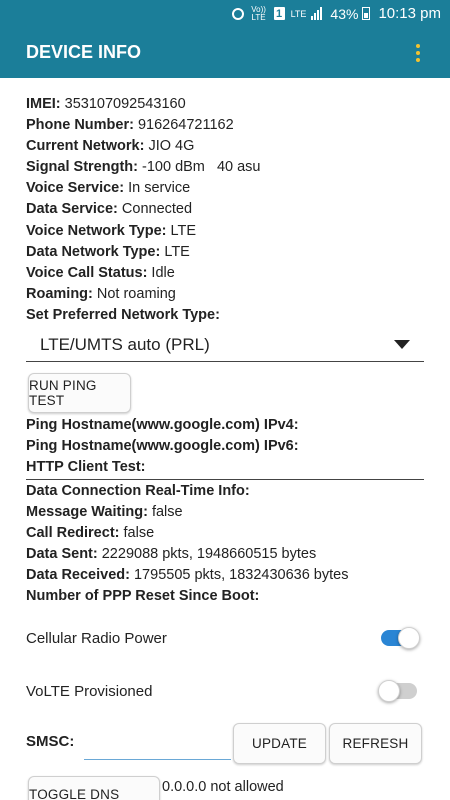 Image resolution: width=450 pixels, height=800 pixels. Describe the element at coordinates (225, 13) in the screenshot. I see `status-bar: Vo)) LTE 1 LTE 43% 10:13 pm` at that location.